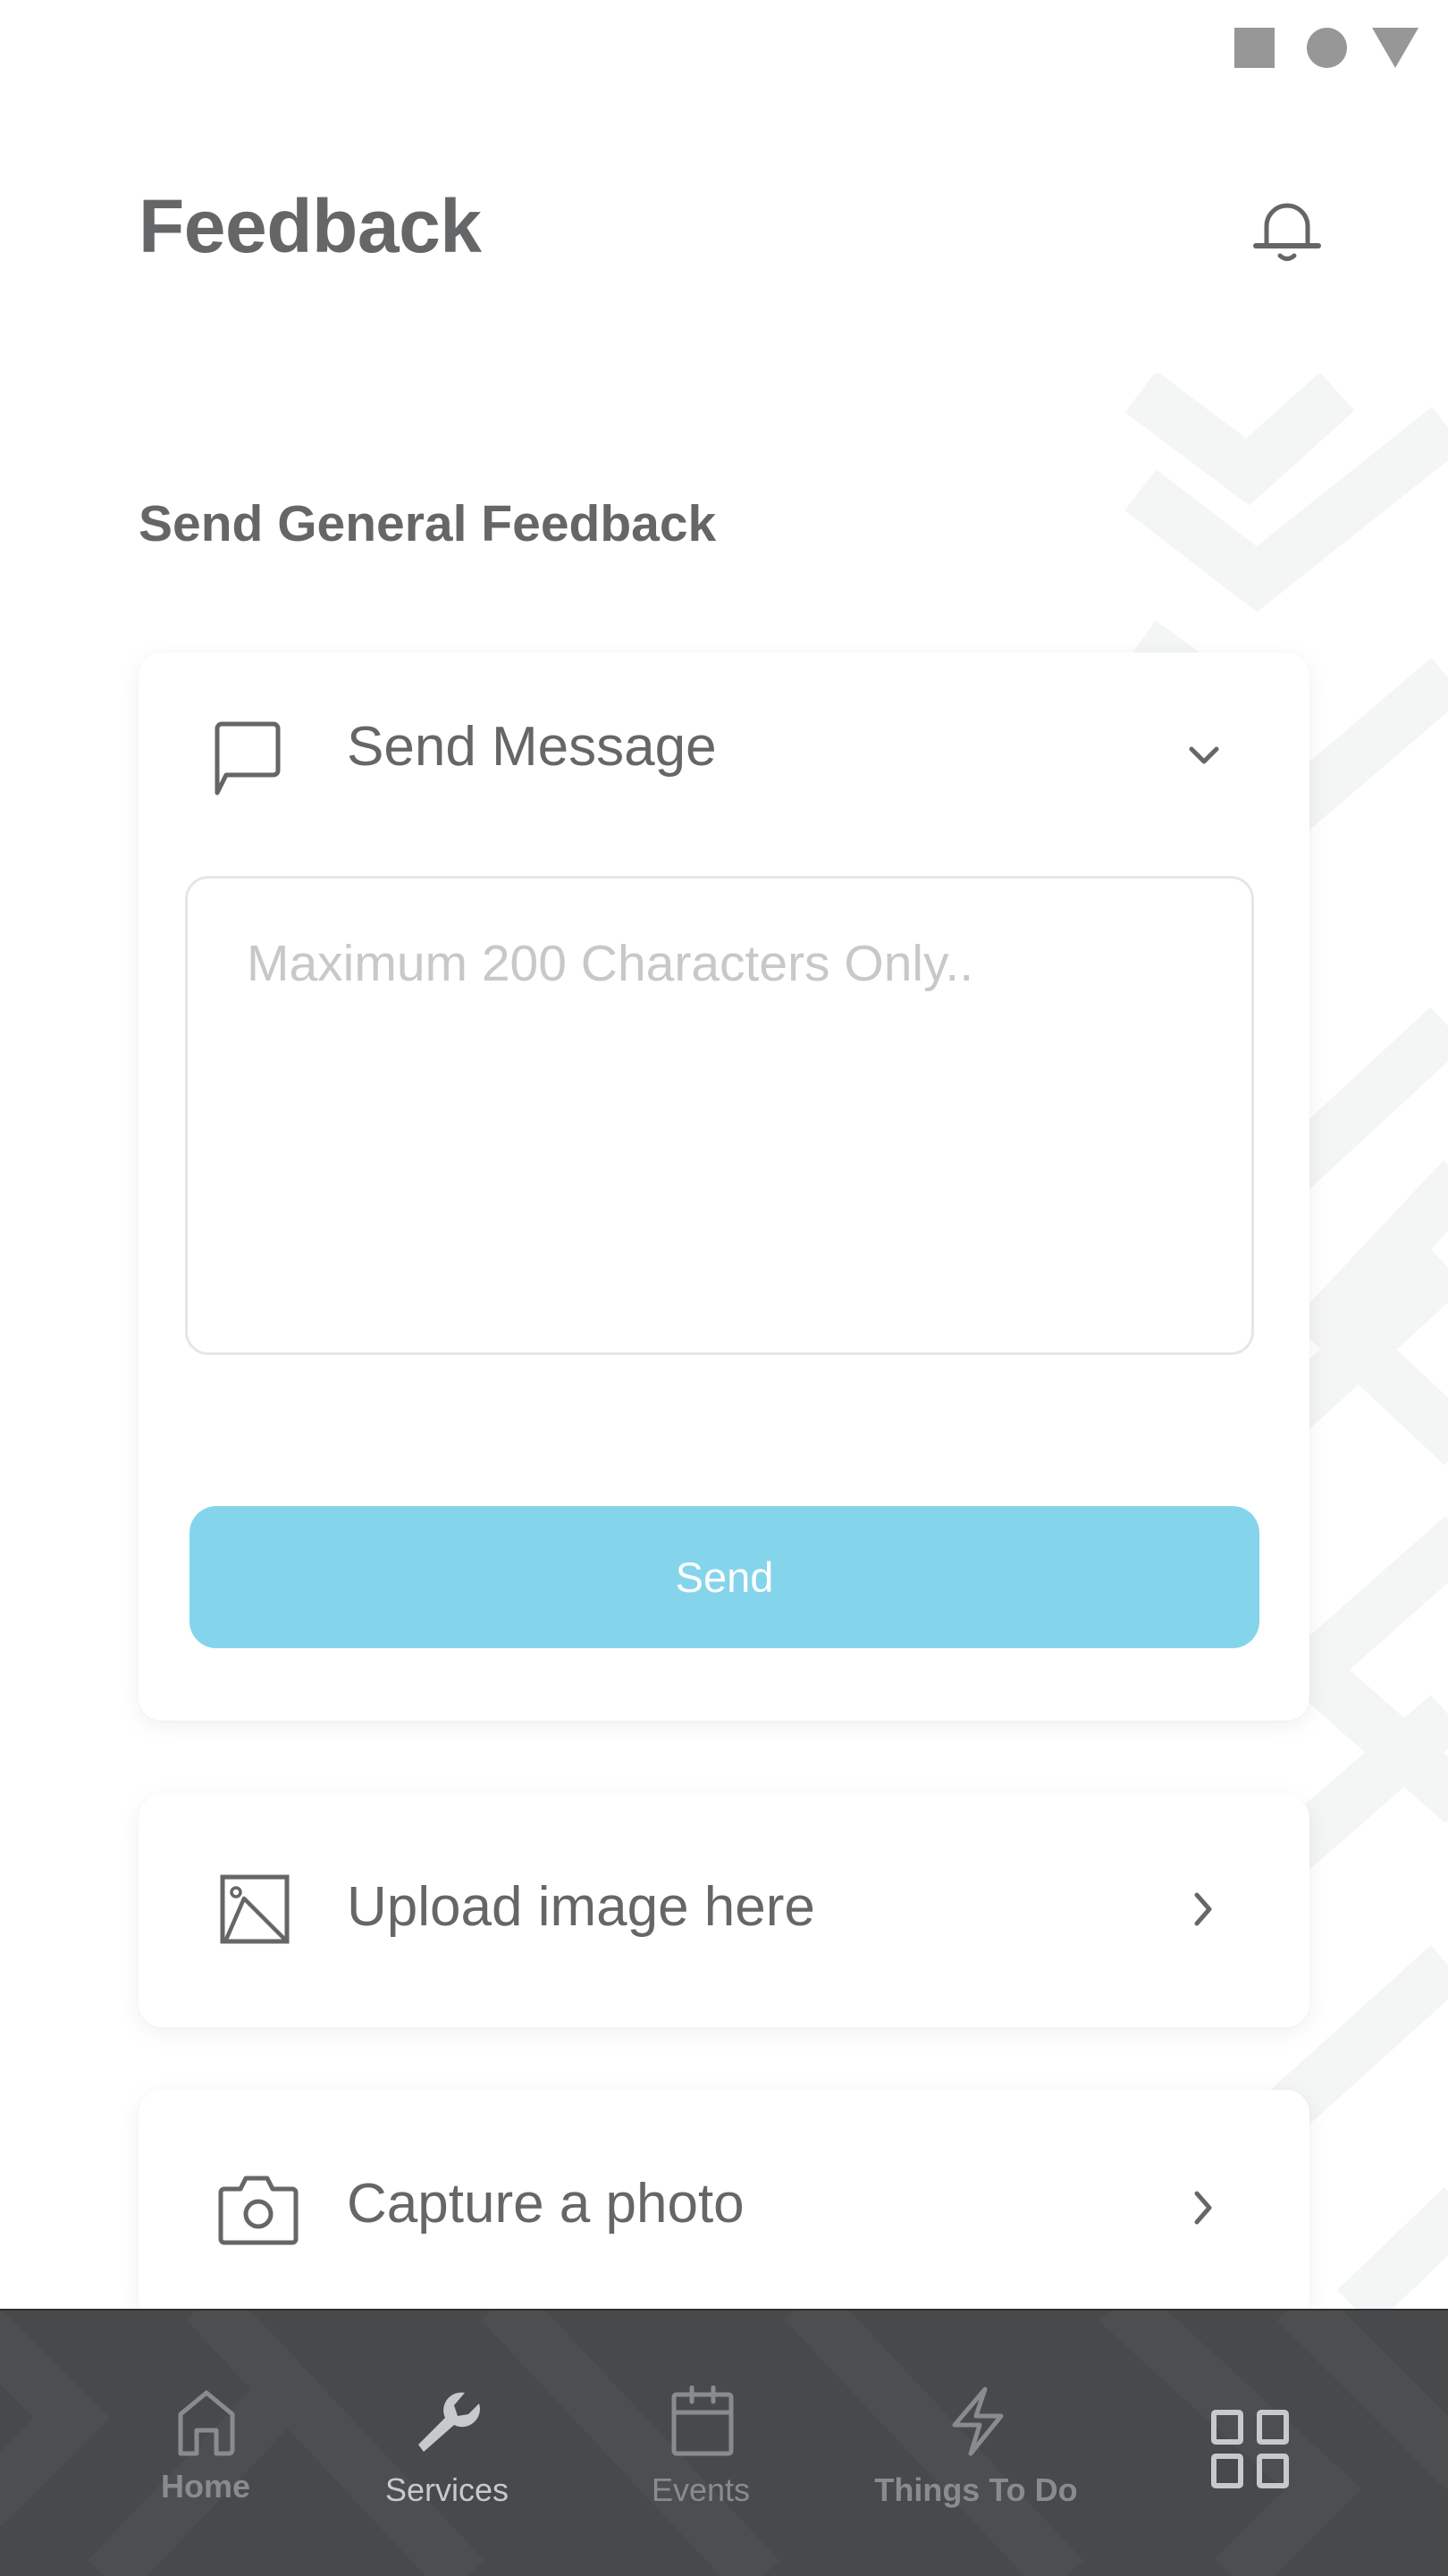 This screenshot has width=1448, height=2576. I want to click on send-message-label: Send Message, so click(532, 747).